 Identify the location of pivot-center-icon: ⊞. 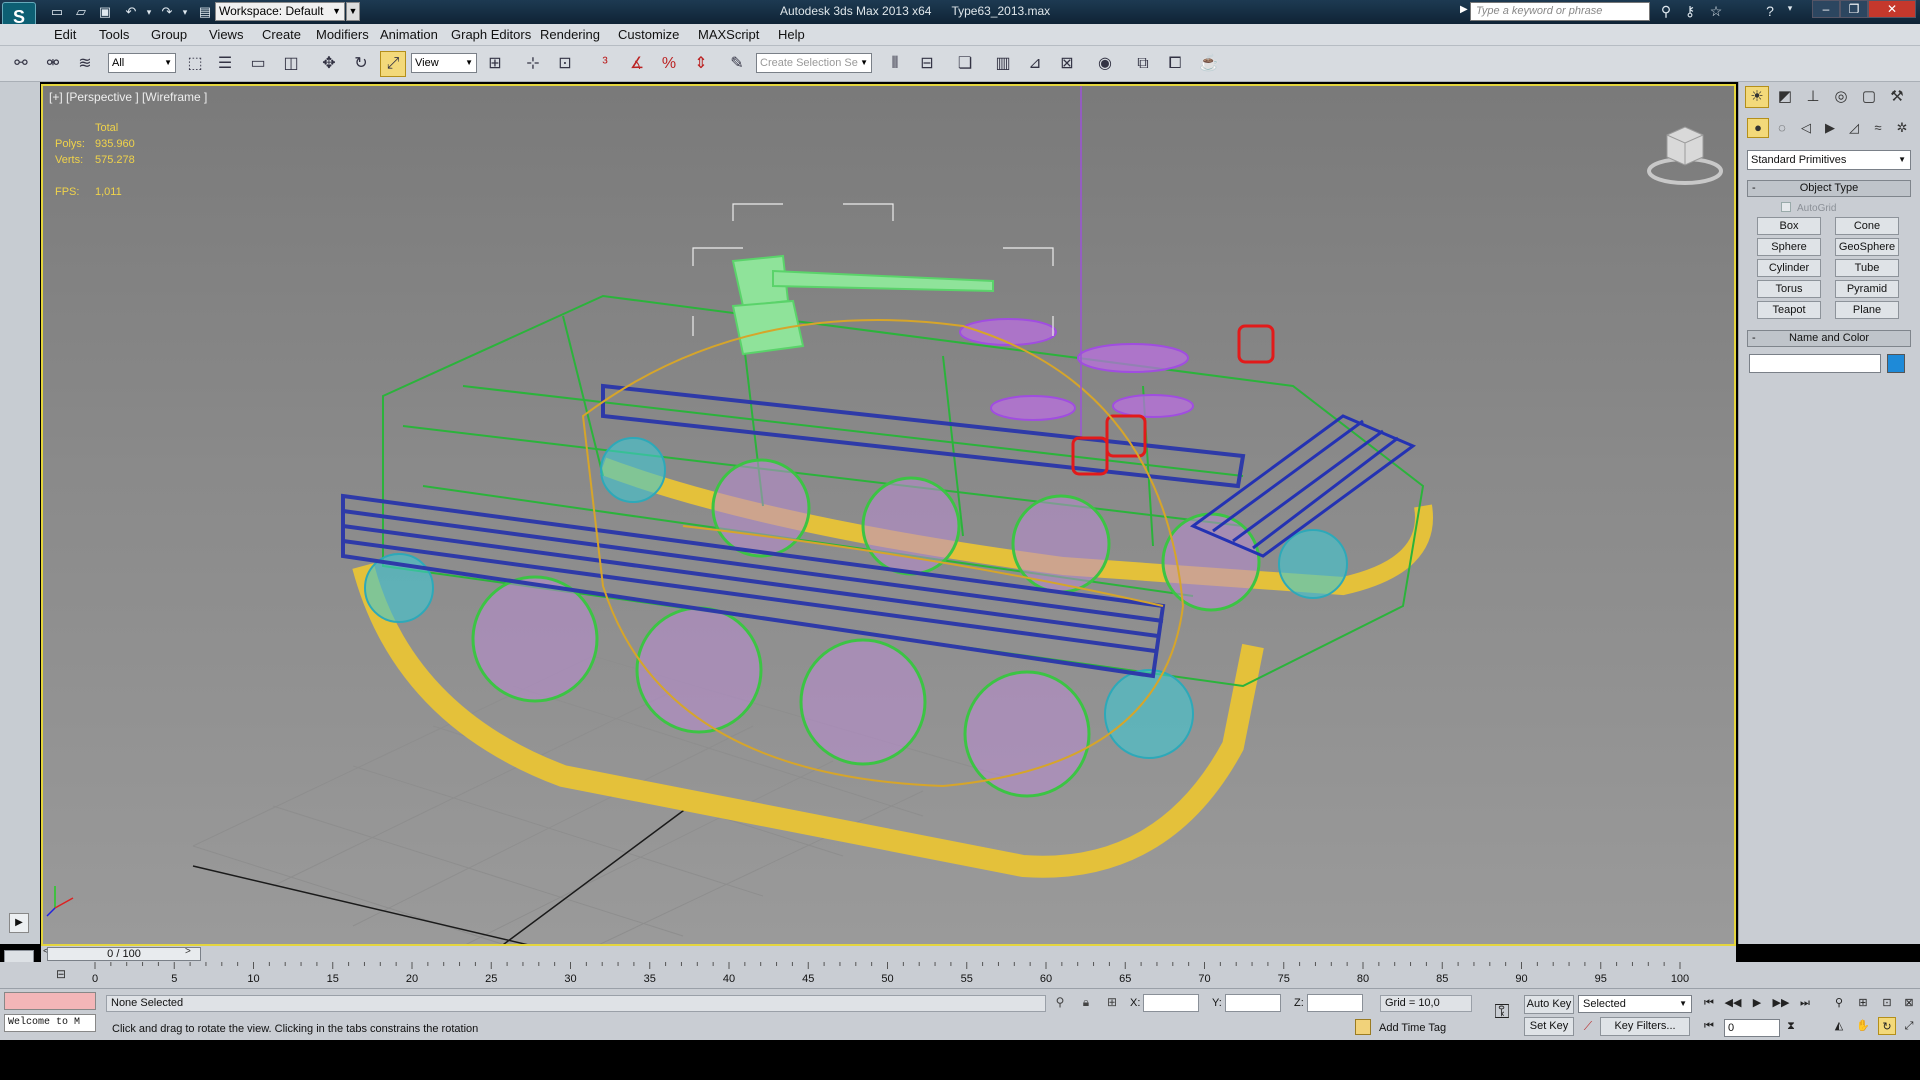
(495, 64).